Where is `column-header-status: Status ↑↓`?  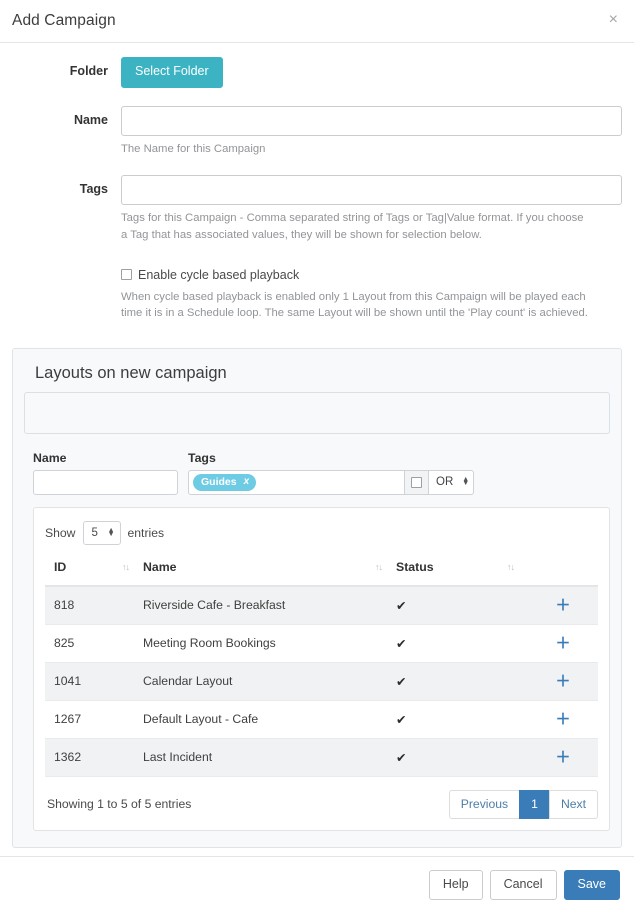
column-header-status: Status ↑↓ is located at coordinates (462, 573).